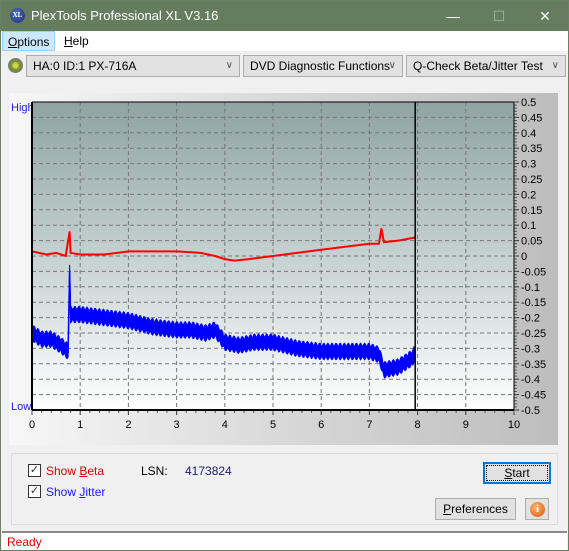 The height and width of the screenshot is (551, 569). Describe the element at coordinates (533, 365) in the screenshot. I see `y-tick-label: -0.35` at that location.